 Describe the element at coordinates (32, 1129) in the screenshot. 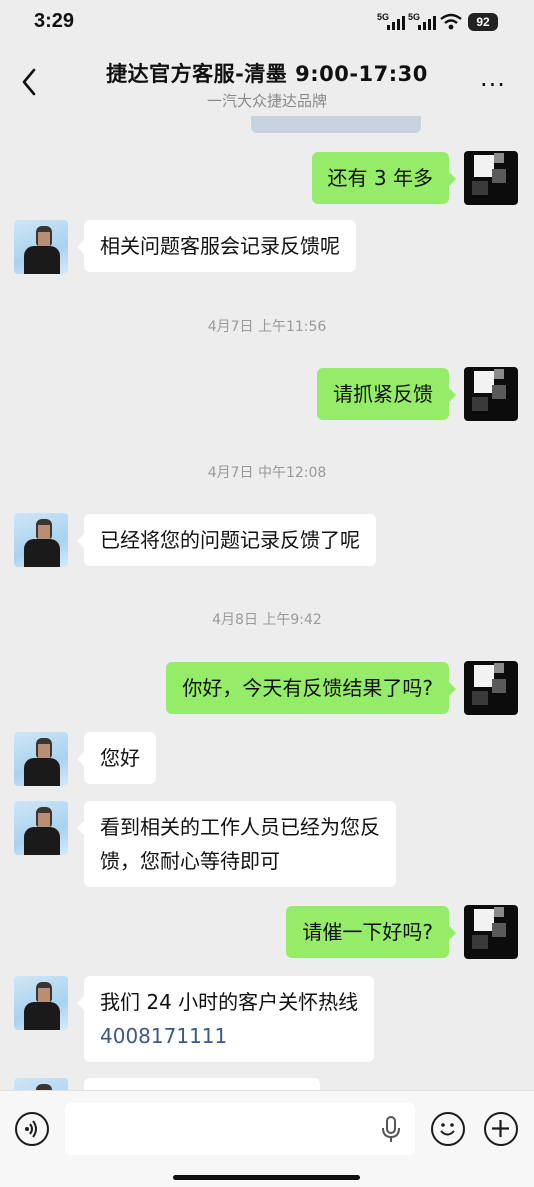

I see `voice-icon` at that location.